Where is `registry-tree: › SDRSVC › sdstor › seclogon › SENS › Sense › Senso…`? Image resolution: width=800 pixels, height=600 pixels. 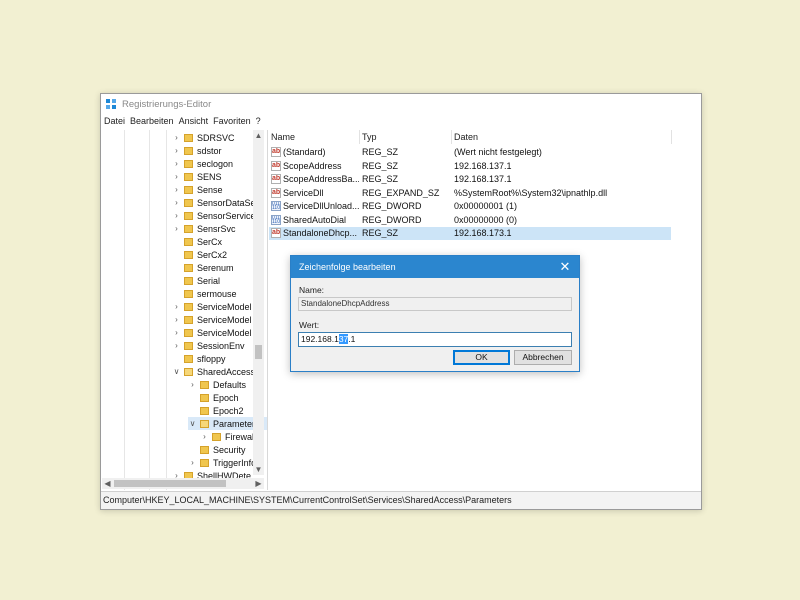 registry-tree: › SDRSVC › sdstor › seclogon › SENS › Sense › Senso… is located at coordinates (184, 310).